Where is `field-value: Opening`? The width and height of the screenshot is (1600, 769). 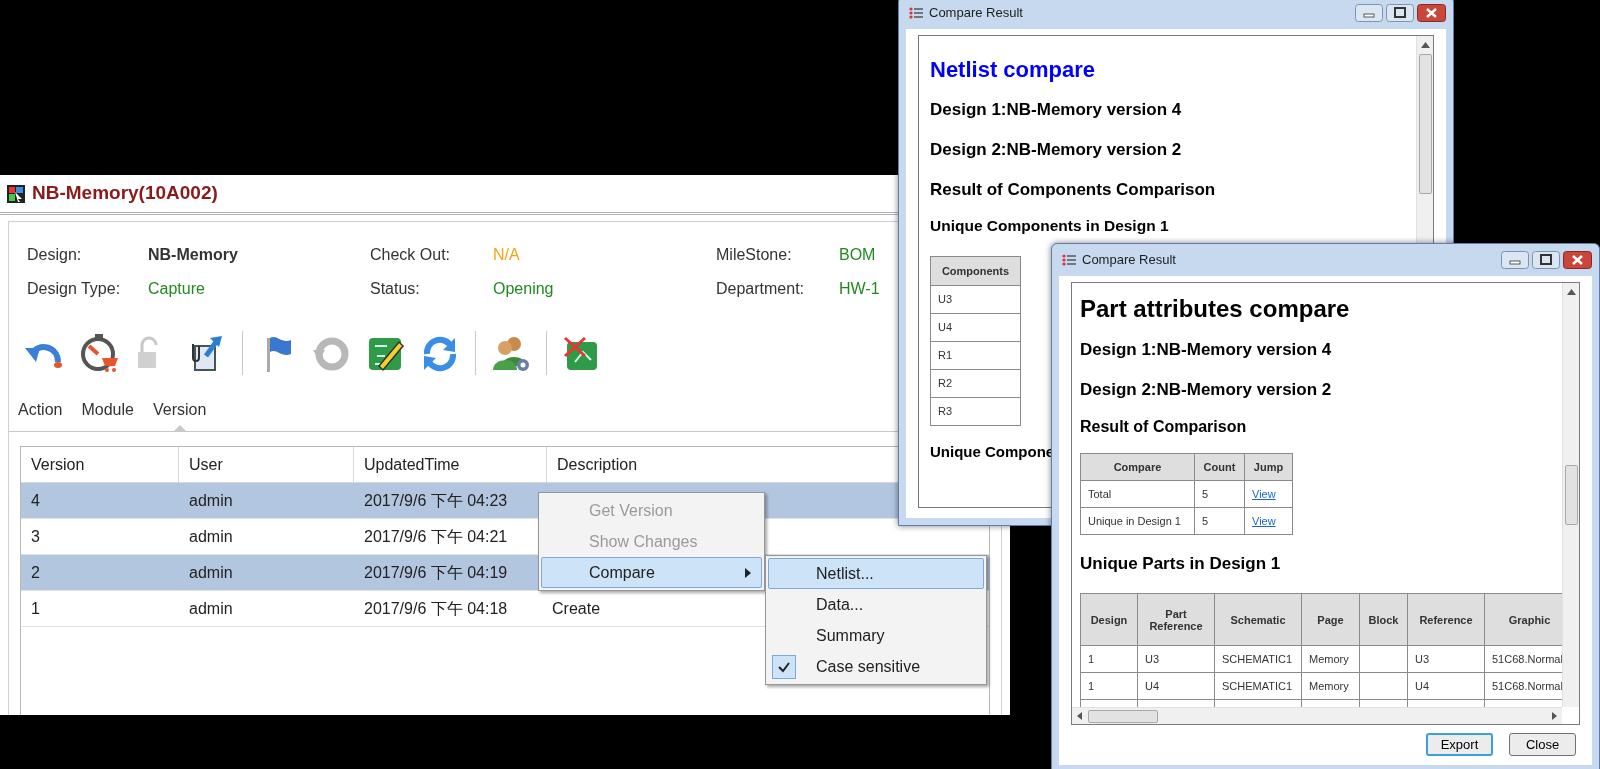
field-value: Opening is located at coordinates (523, 289).